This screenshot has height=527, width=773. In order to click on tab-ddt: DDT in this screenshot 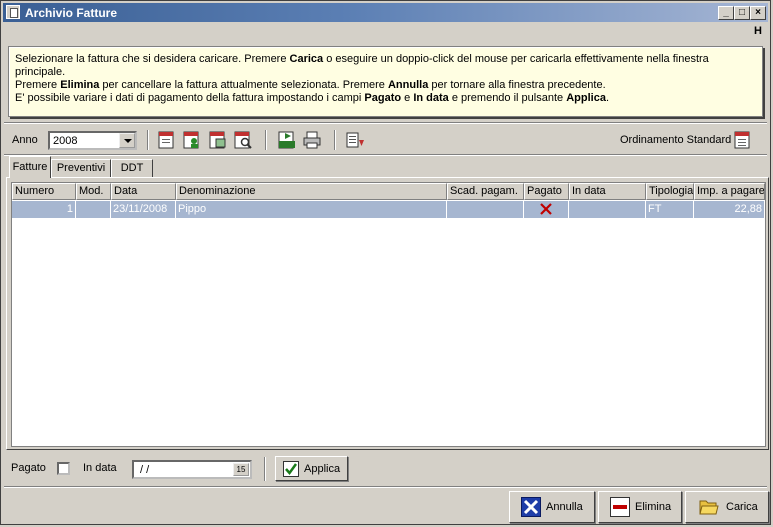, I will do `click(132, 168)`.